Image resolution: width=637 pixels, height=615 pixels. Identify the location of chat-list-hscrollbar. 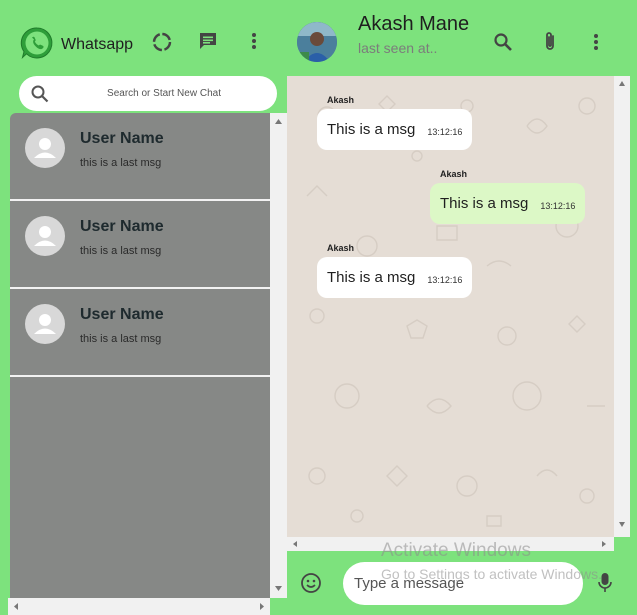
(139, 606).